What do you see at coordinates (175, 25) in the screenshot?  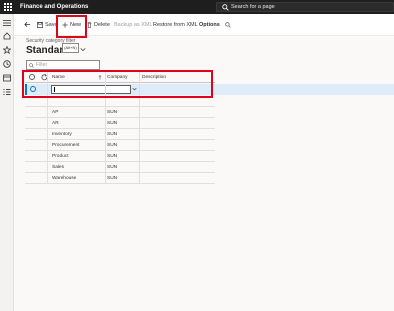 I see `restore-xml-button: Restore from XML` at bounding box center [175, 25].